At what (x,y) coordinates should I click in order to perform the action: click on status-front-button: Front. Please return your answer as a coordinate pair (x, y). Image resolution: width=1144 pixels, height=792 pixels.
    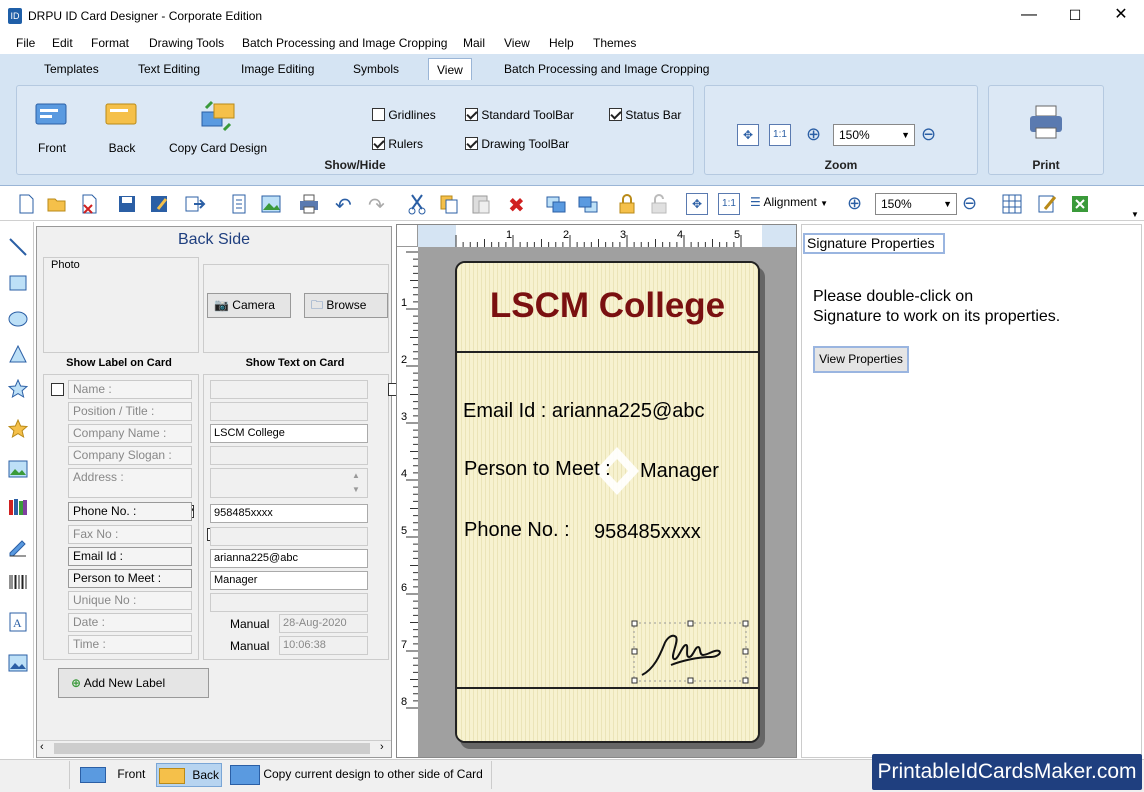
    Looking at the image, I should click on (115, 775).